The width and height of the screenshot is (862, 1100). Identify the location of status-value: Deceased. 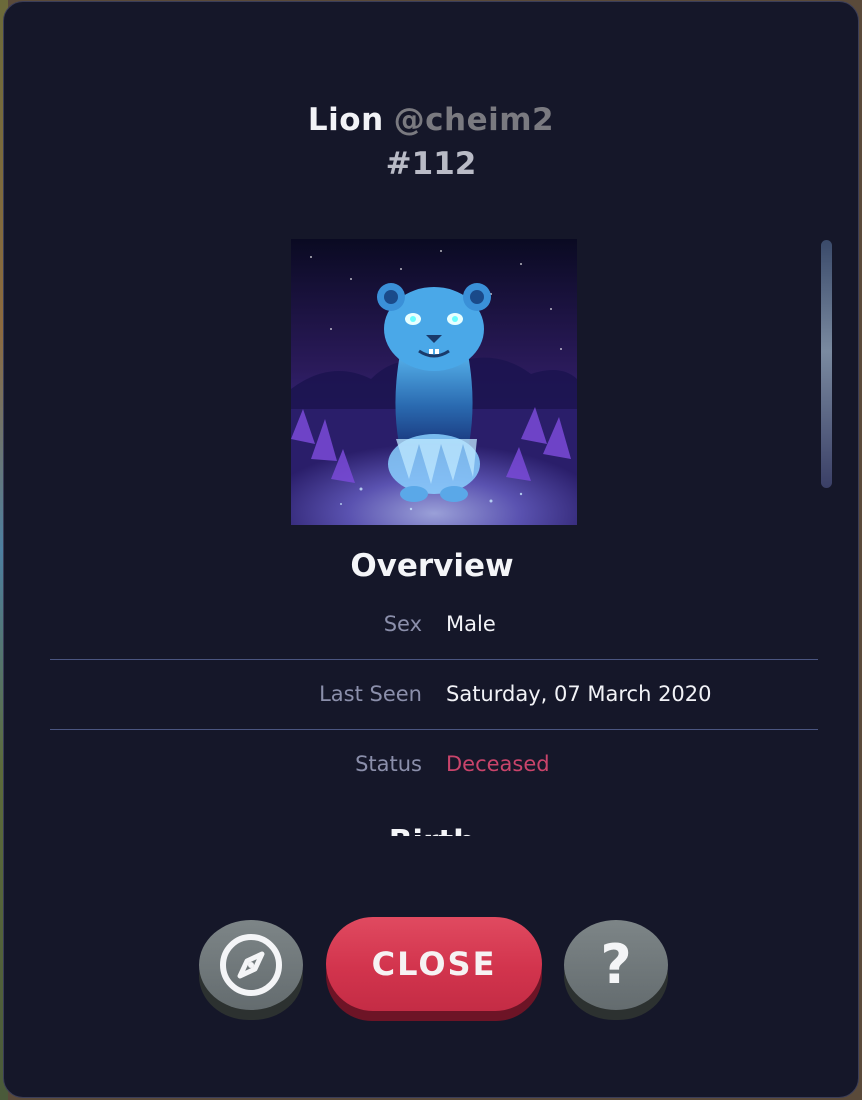
(498, 764).